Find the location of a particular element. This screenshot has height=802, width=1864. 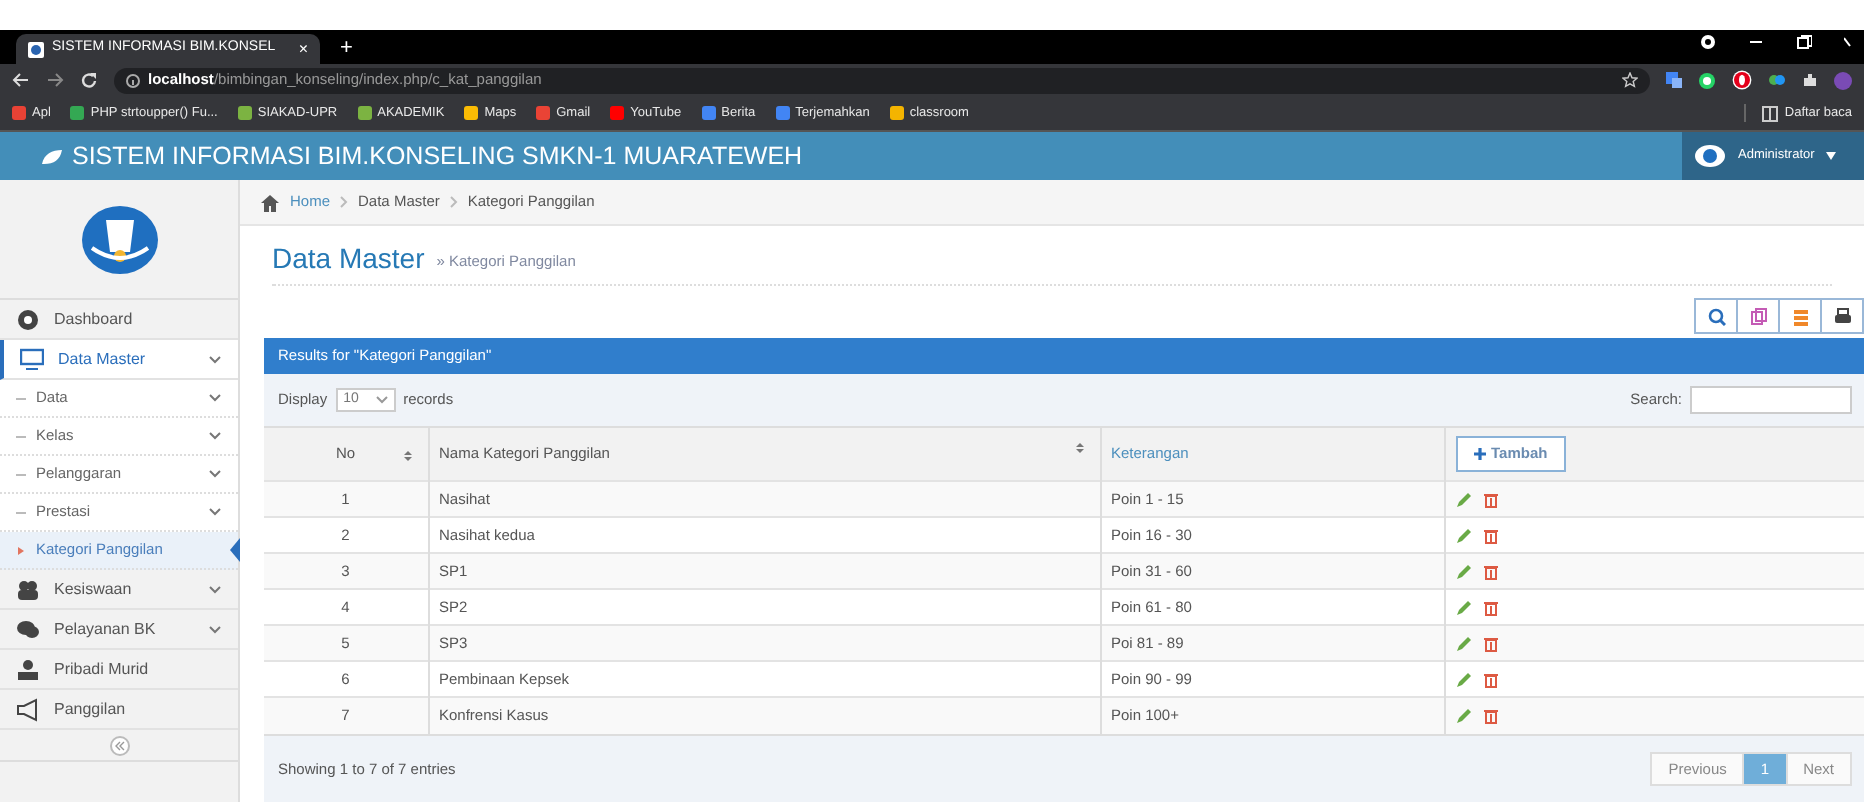

profile-icon is located at coordinates (1708, 42).